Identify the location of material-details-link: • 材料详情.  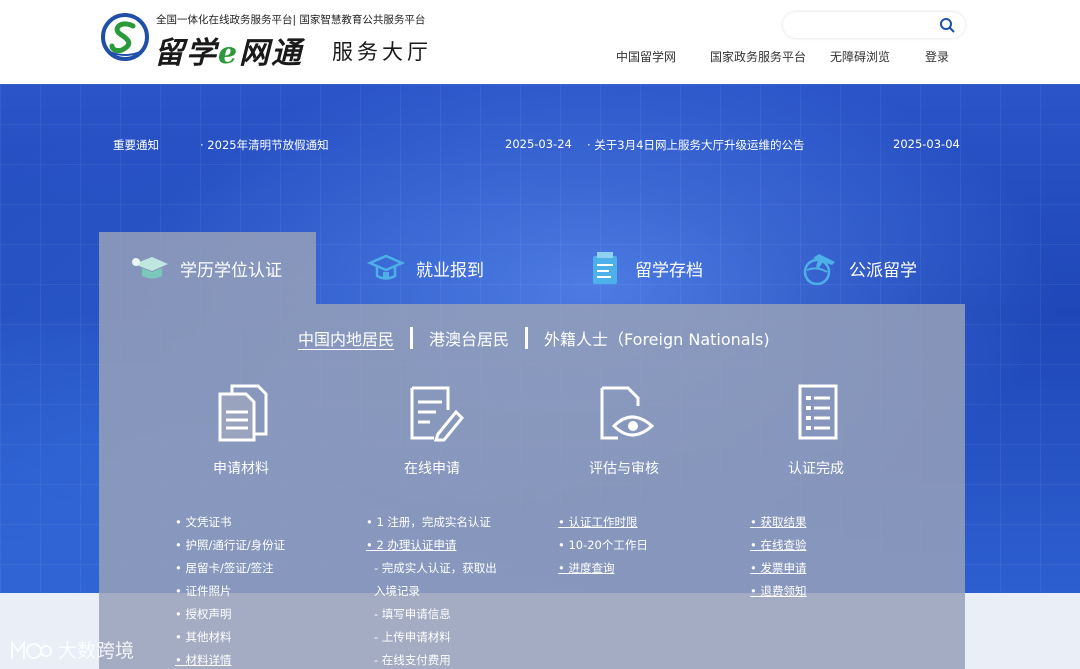
(203, 660).